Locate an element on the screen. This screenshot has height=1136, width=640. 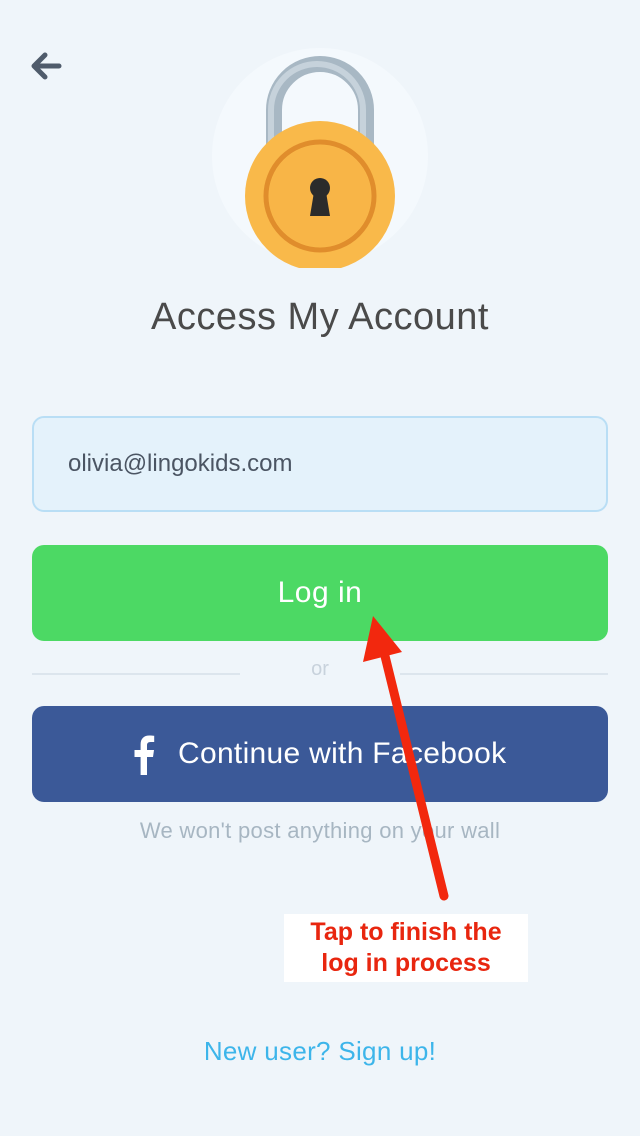
facebook-f-icon is located at coordinates (144, 755).